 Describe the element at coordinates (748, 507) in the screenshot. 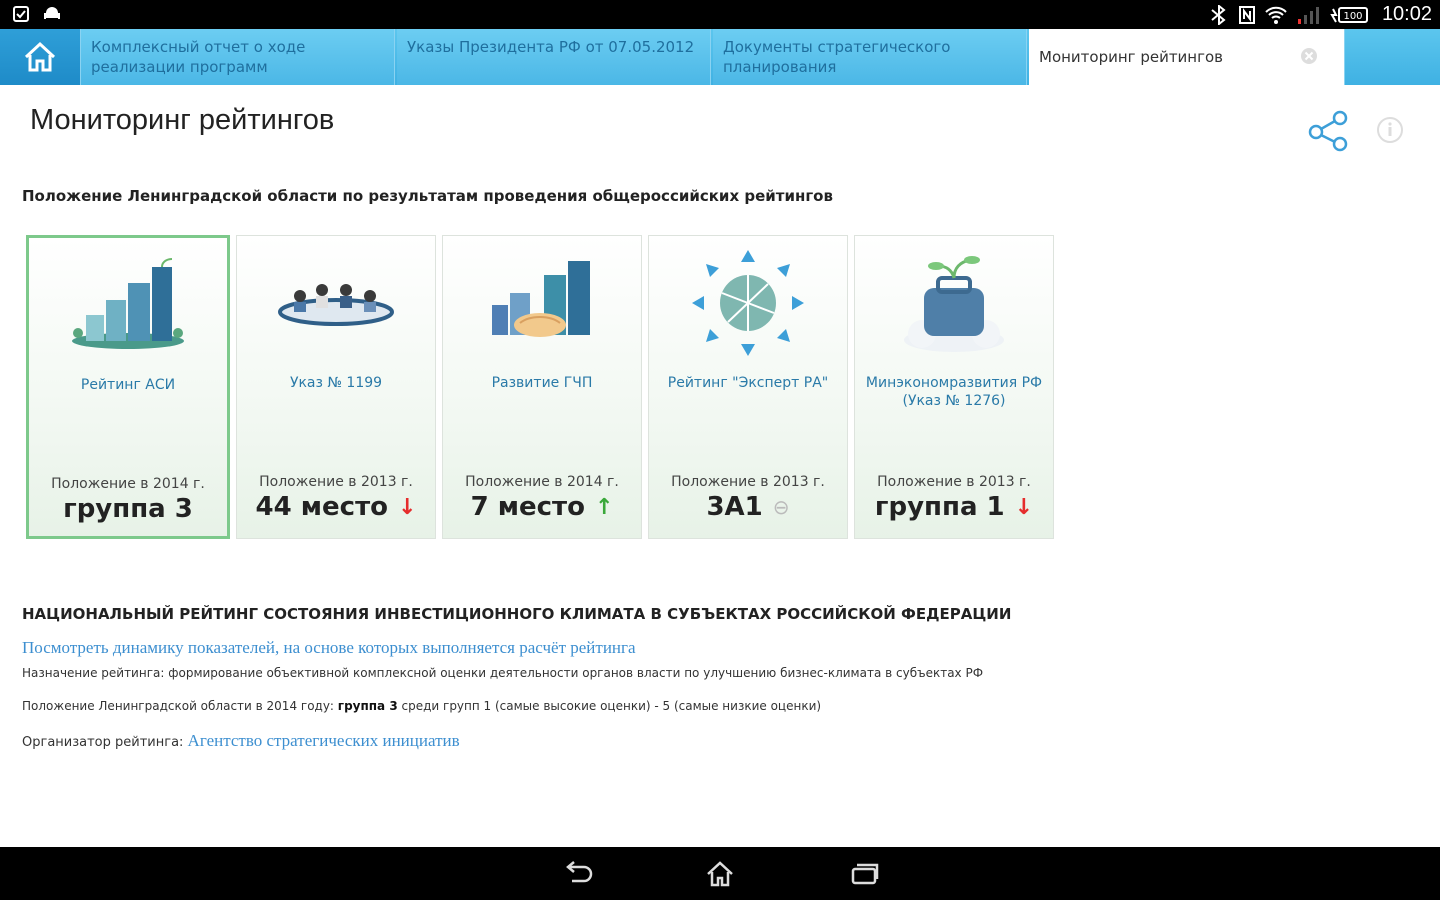

I see `card-value: 3А1 ⊖` at that location.